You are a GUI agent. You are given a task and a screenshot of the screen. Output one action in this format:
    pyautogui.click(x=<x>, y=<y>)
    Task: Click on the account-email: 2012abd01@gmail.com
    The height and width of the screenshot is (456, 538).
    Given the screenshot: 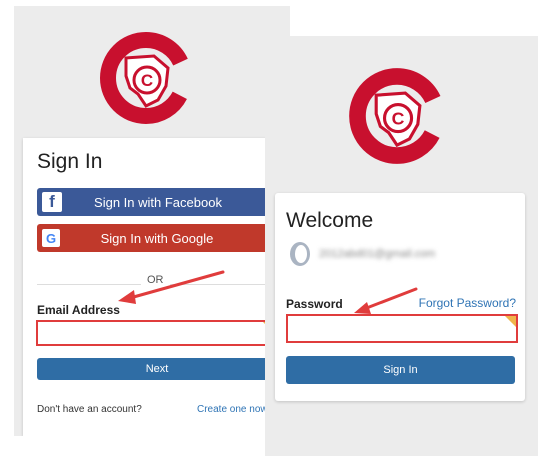 What is the action you would take?
    pyautogui.click(x=377, y=254)
    